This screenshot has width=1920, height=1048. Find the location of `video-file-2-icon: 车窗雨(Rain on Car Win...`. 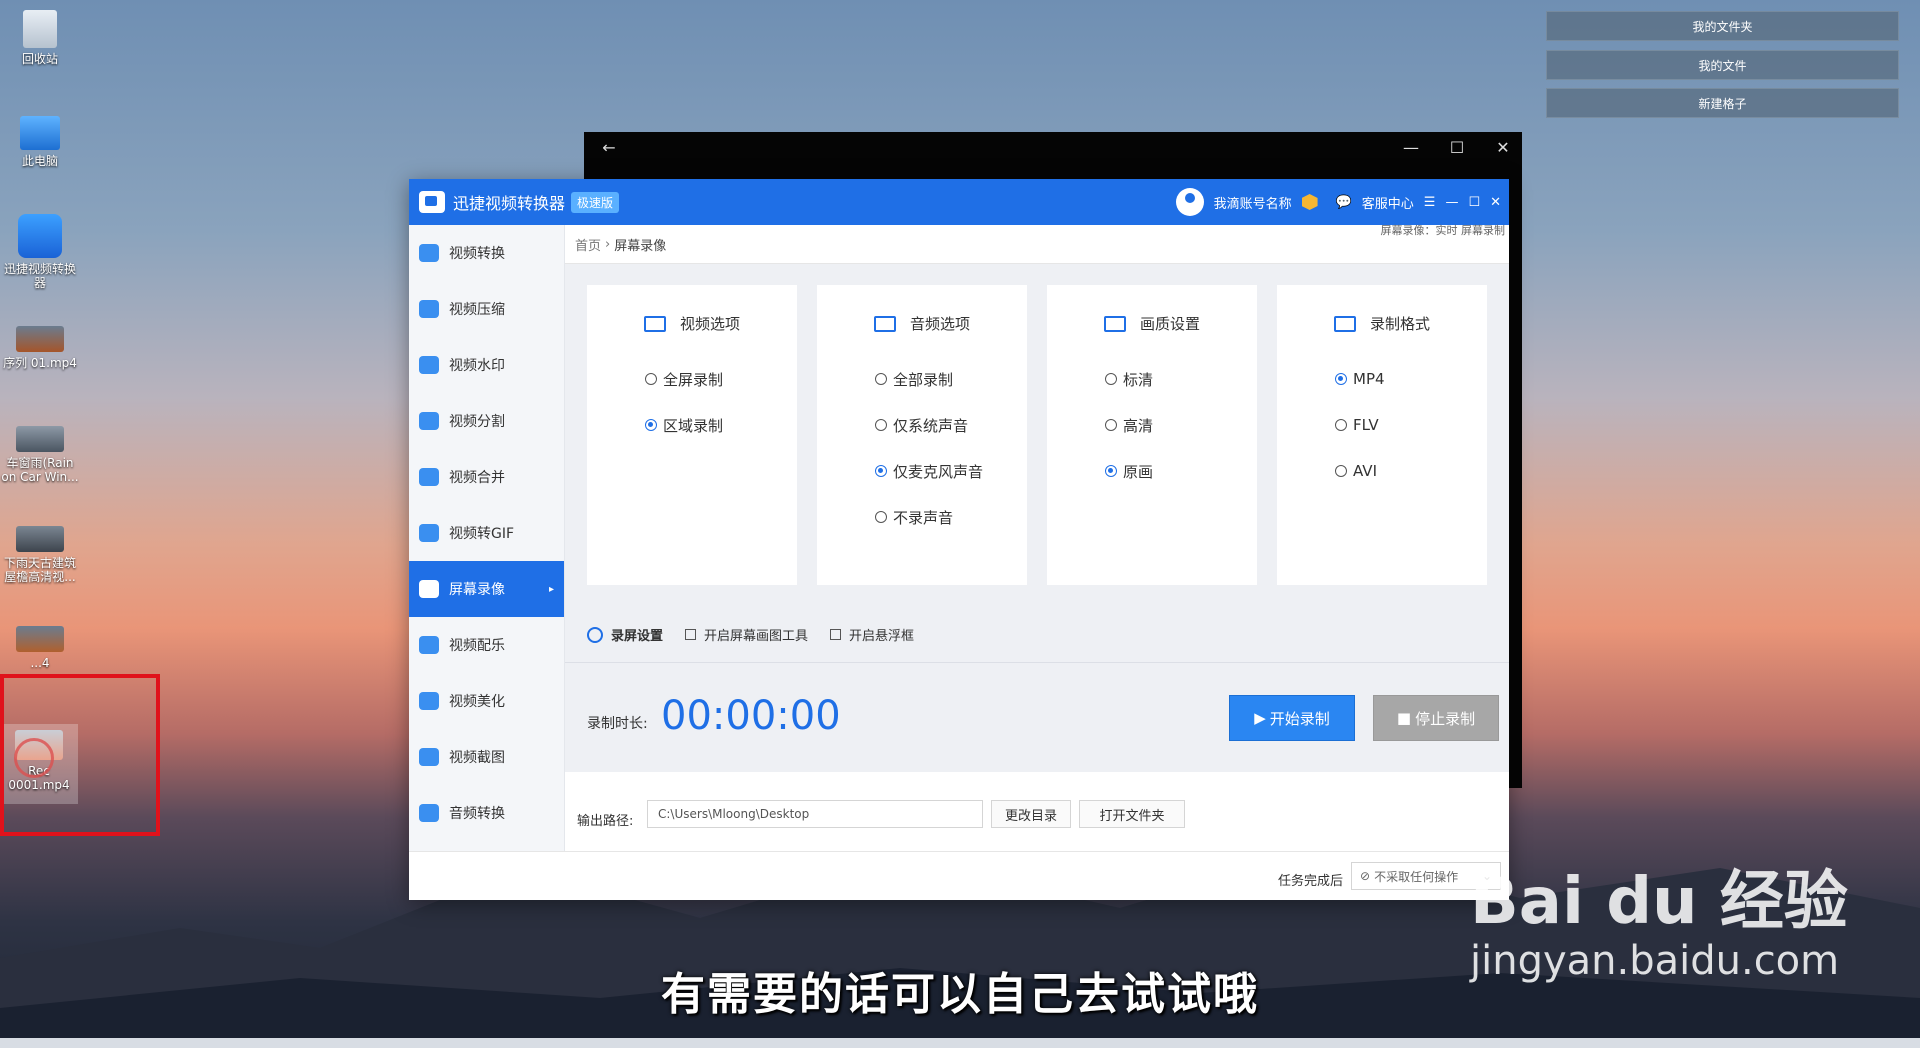

video-file-2-icon: 车窗雨(Rain on Car Win... is located at coordinates (40, 455).